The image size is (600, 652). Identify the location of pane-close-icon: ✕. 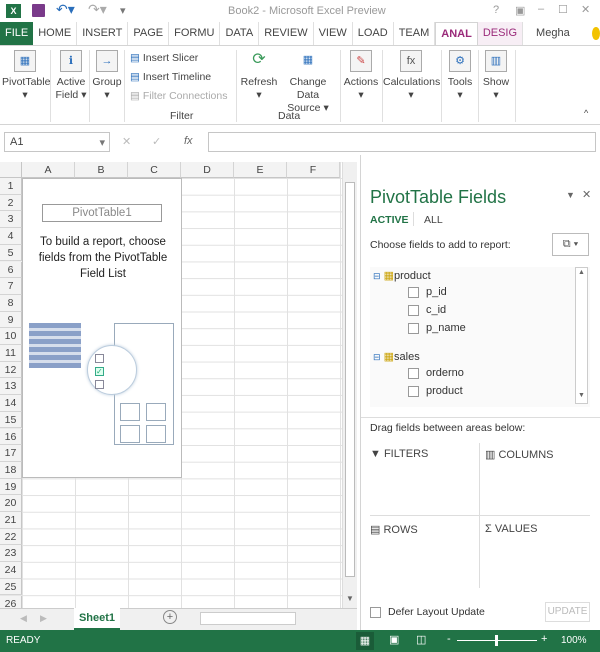
(586, 194).